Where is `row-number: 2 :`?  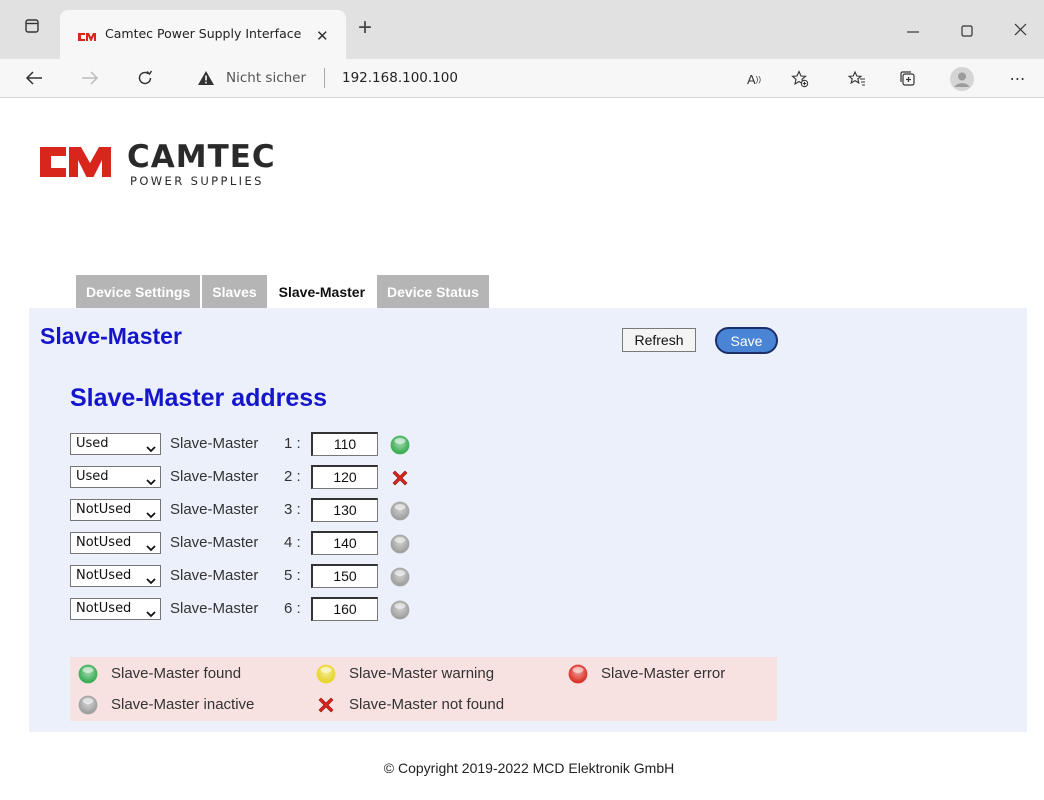 row-number: 2 : is located at coordinates (292, 476).